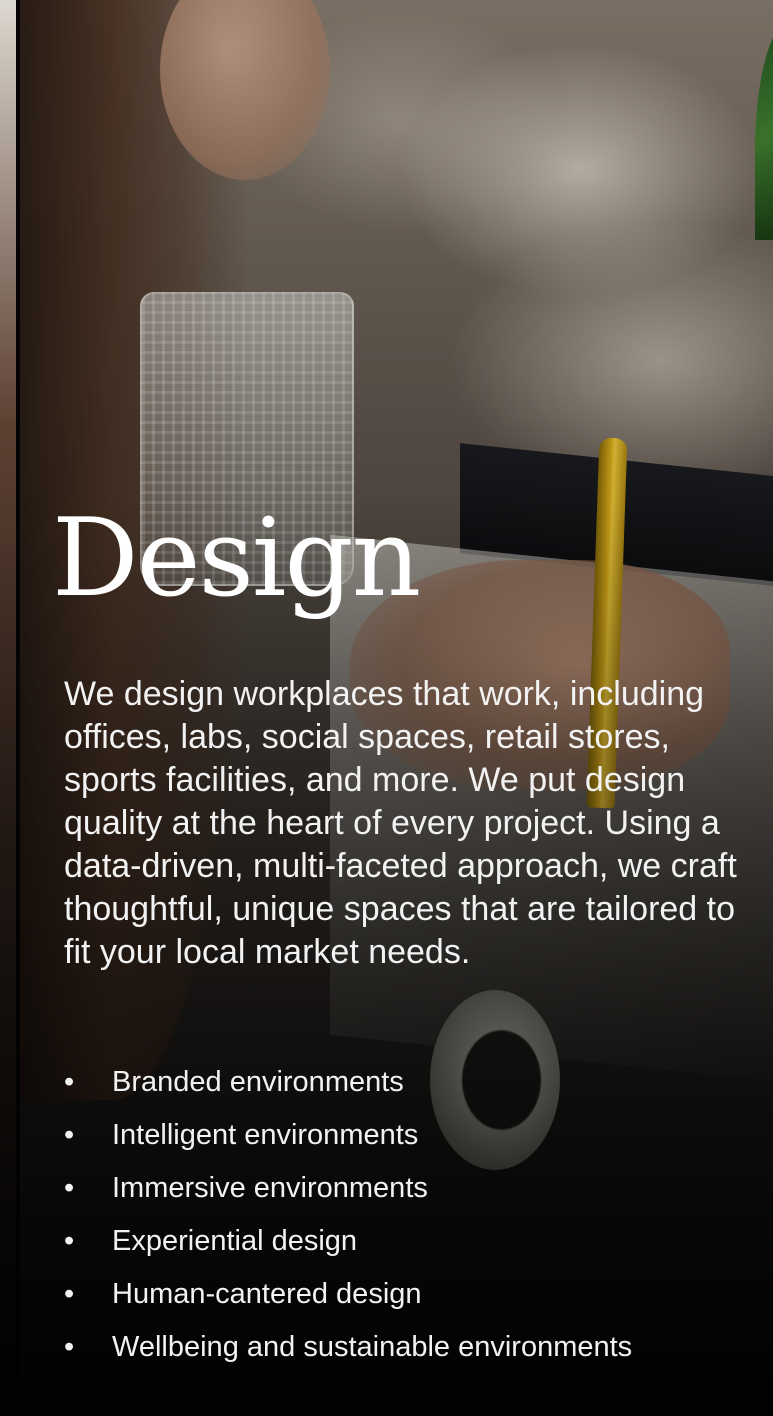 The height and width of the screenshot is (1416, 773). Describe the element at coordinates (258, 1082) in the screenshot. I see `feature-label: Branded environments` at that location.